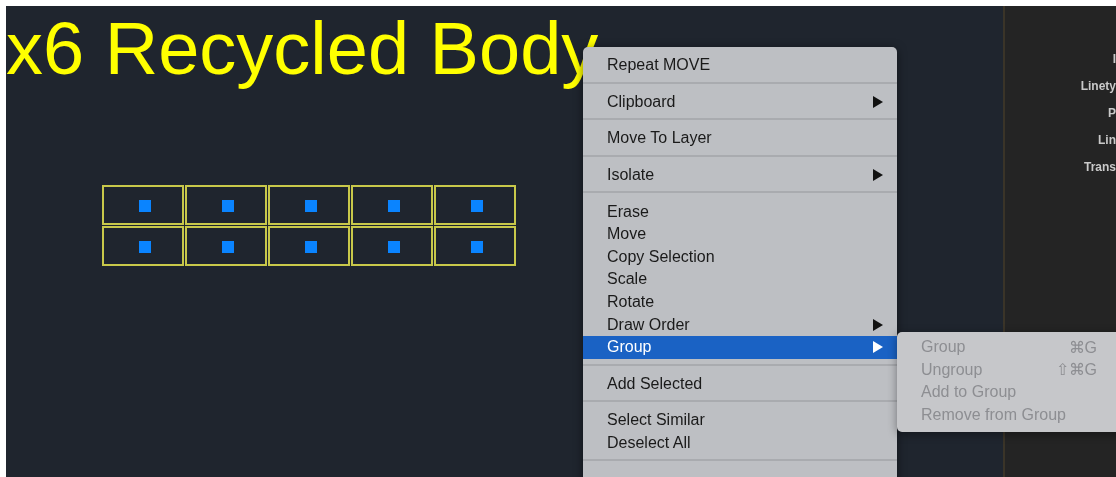 This screenshot has height=477, width=1116. What do you see at coordinates (1098, 86) in the screenshot?
I see `property-label: Linety` at bounding box center [1098, 86].